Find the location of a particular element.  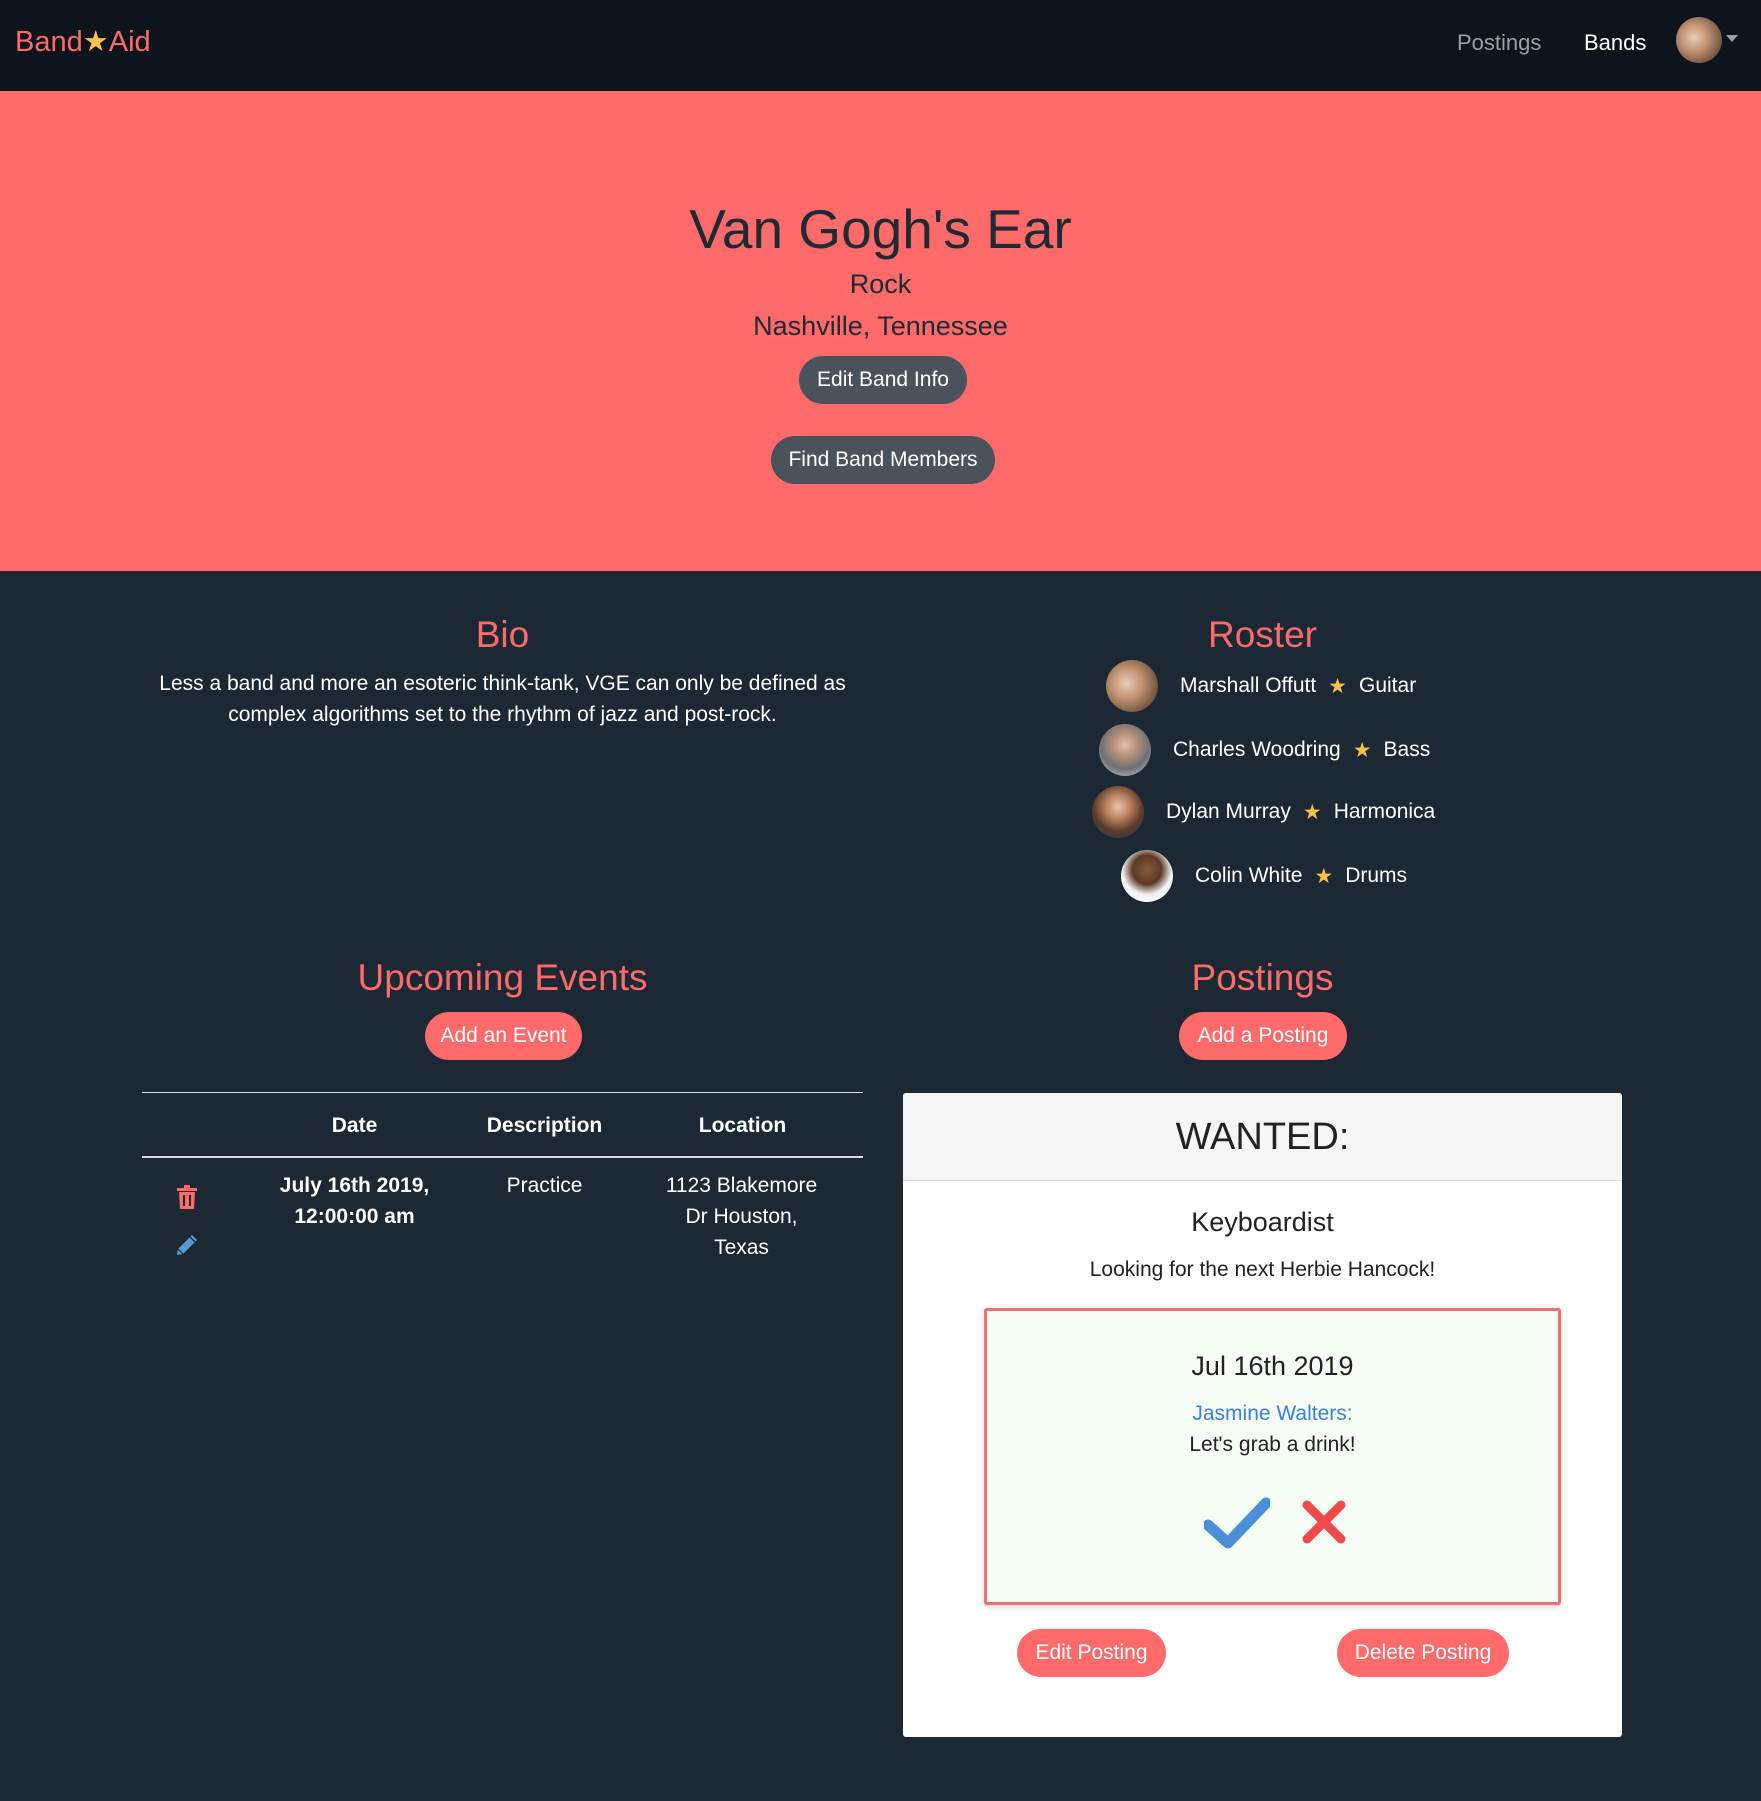

edit-posting-button: Edit Posting is located at coordinates (1091, 1653).